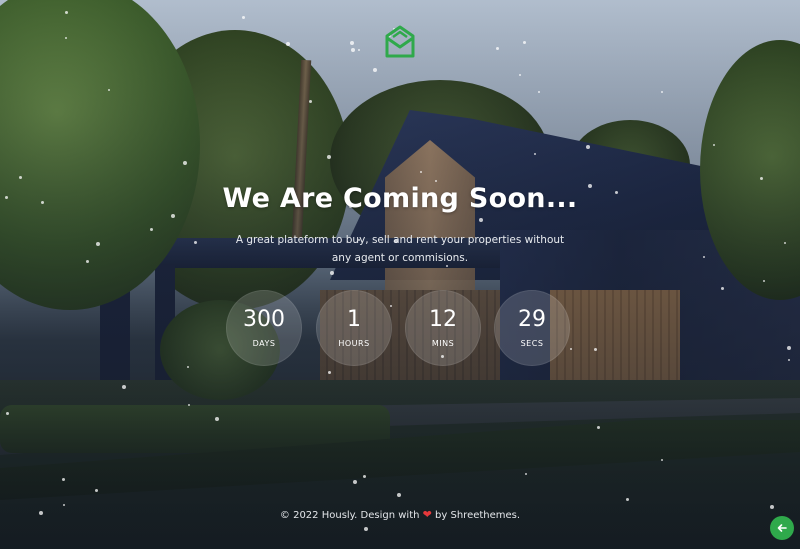 This screenshot has height=549, width=800. Describe the element at coordinates (427, 514) in the screenshot. I see `heart-icon: ❤` at that location.